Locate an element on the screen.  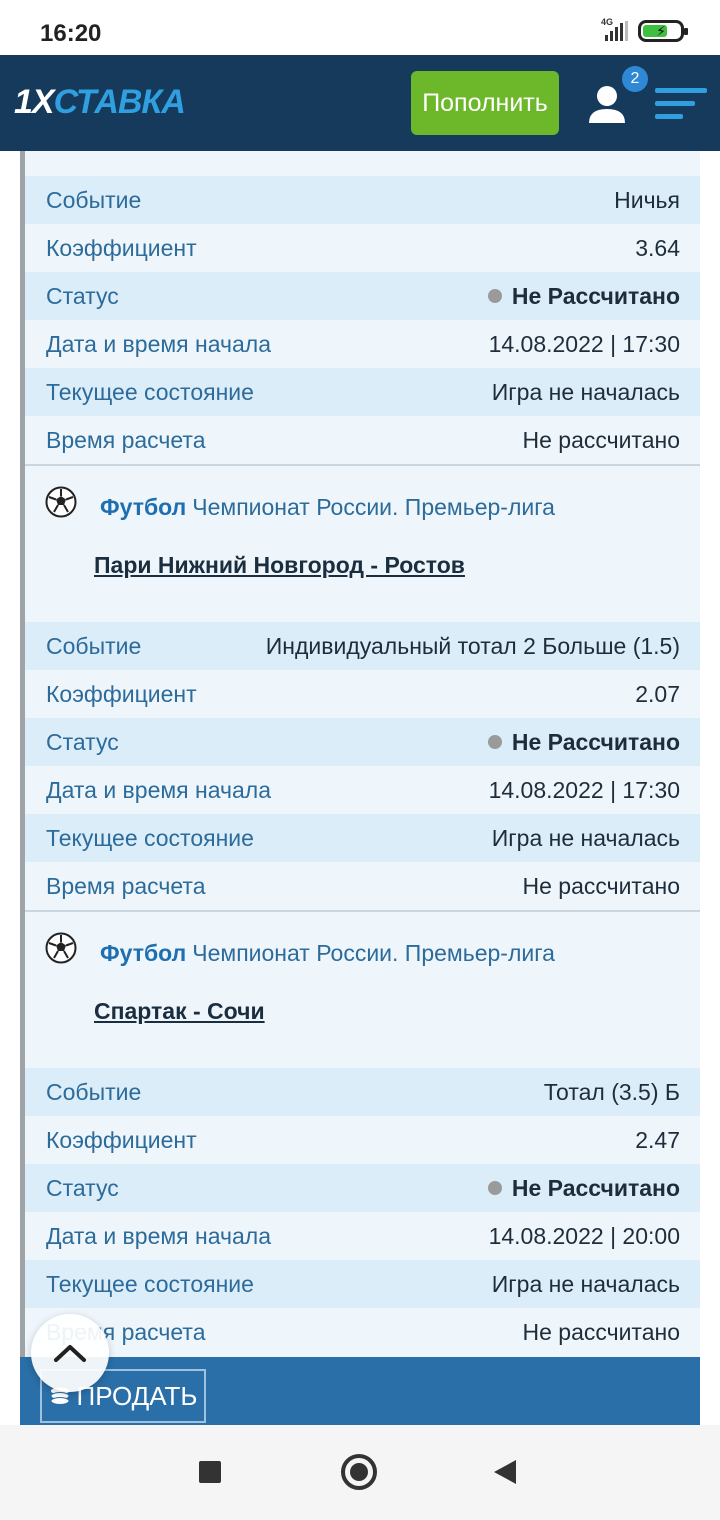
logo: 1XСТАВКА is located at coordinates (100, 102).